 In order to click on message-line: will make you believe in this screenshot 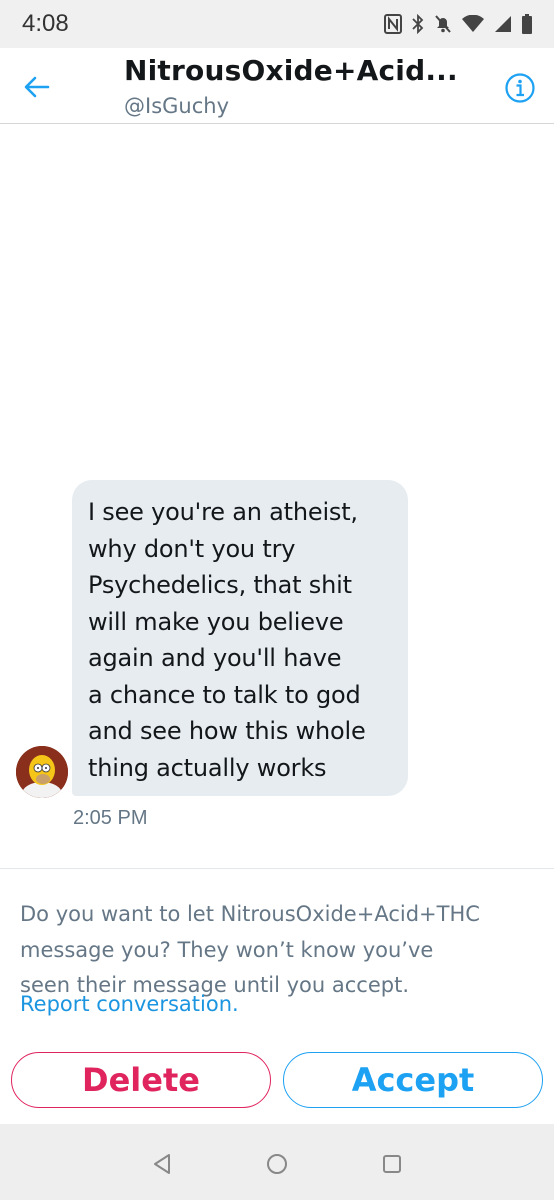, I will do `click(216, 621)`.